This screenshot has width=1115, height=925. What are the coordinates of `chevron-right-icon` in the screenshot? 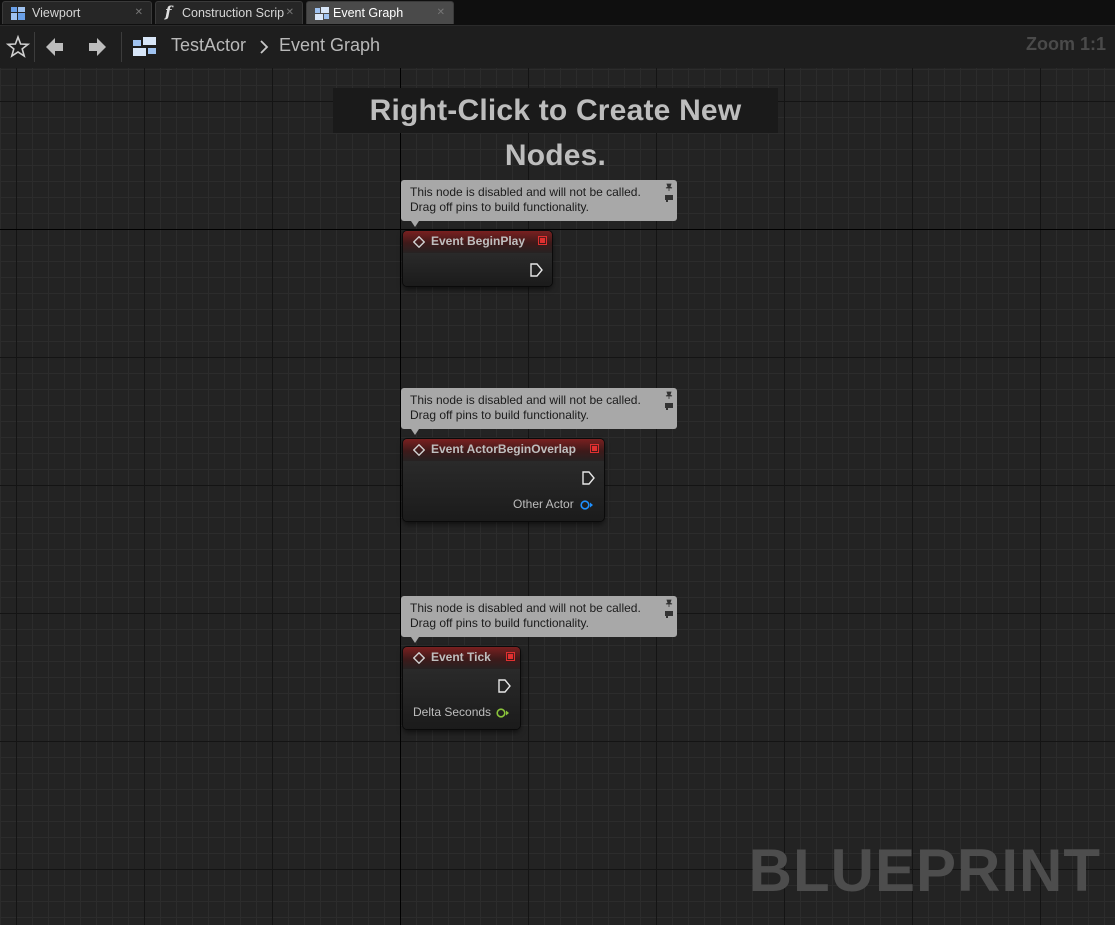 It's located at (264, 47).